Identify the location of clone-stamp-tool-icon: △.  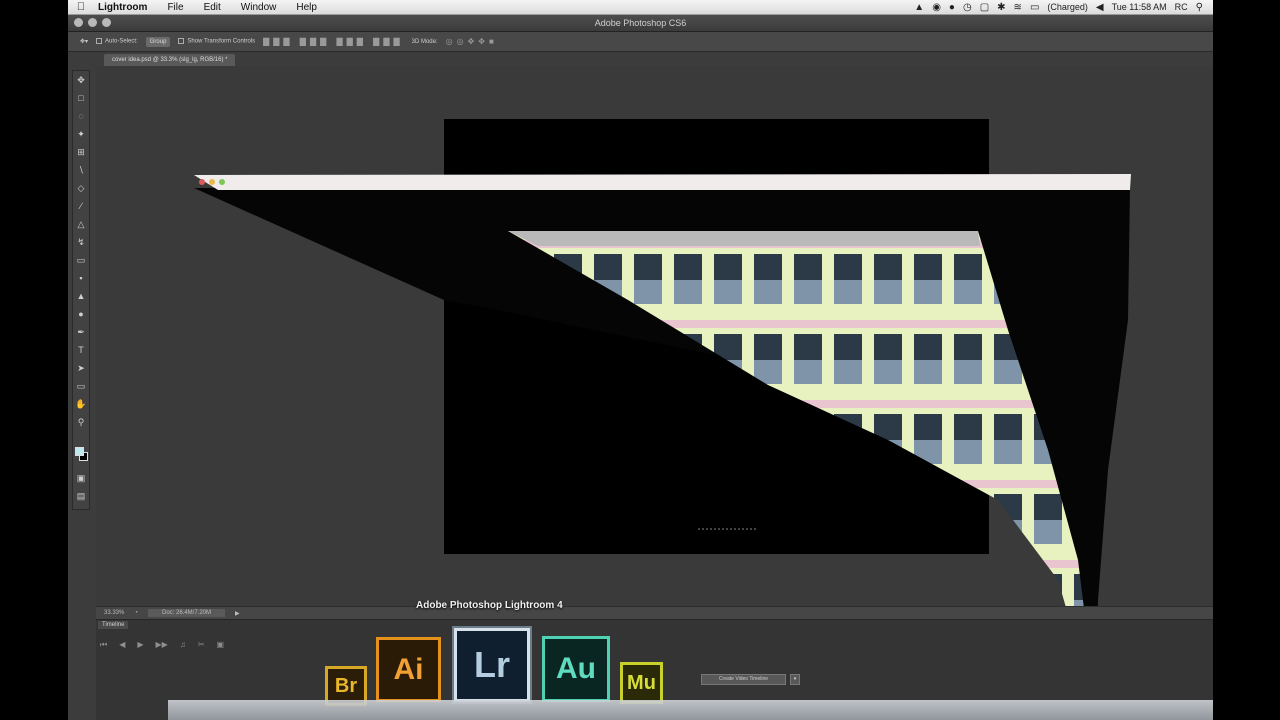
(81, 224).